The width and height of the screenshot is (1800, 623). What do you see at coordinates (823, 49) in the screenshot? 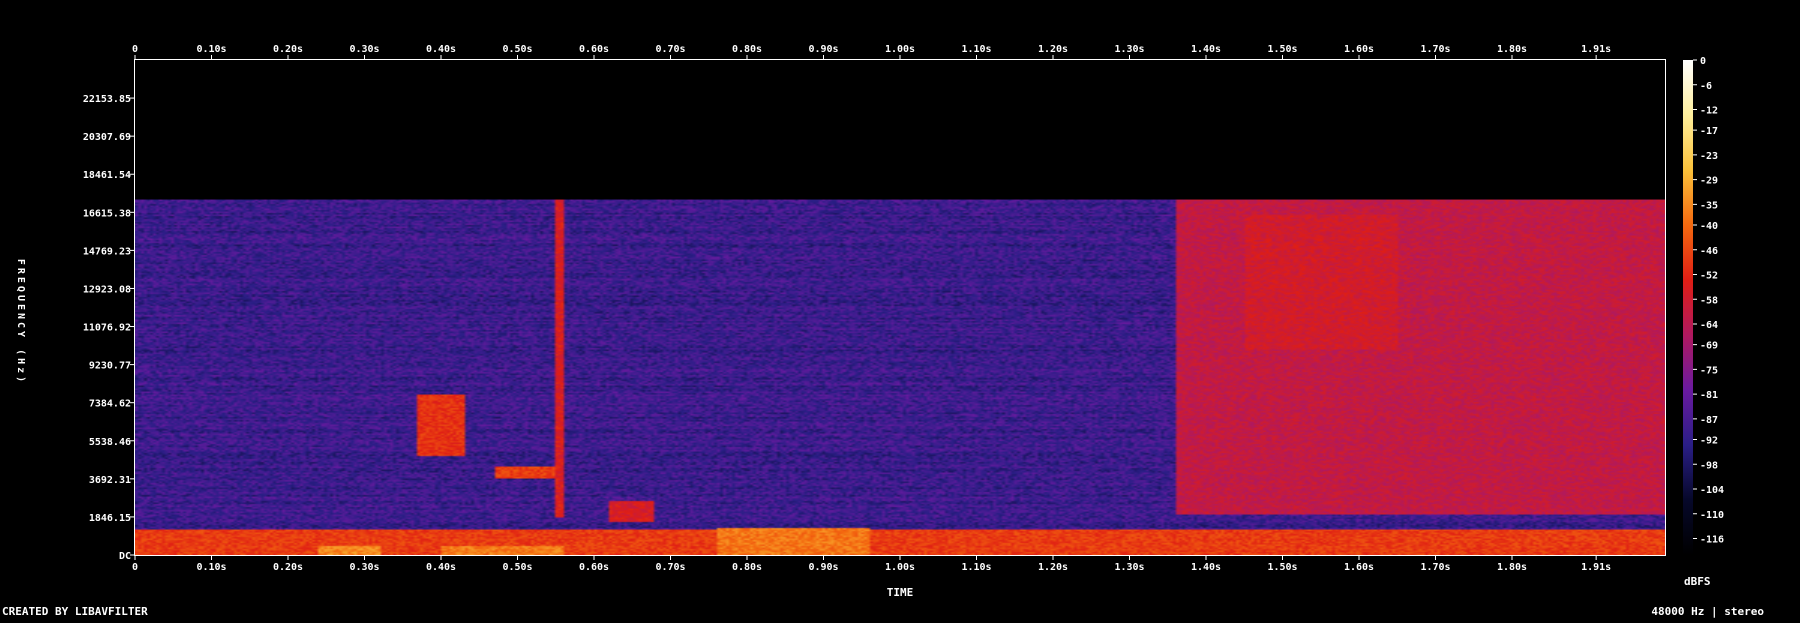
I see `x-tick-top-label: 0.90s` at bounding box center [823, 49].